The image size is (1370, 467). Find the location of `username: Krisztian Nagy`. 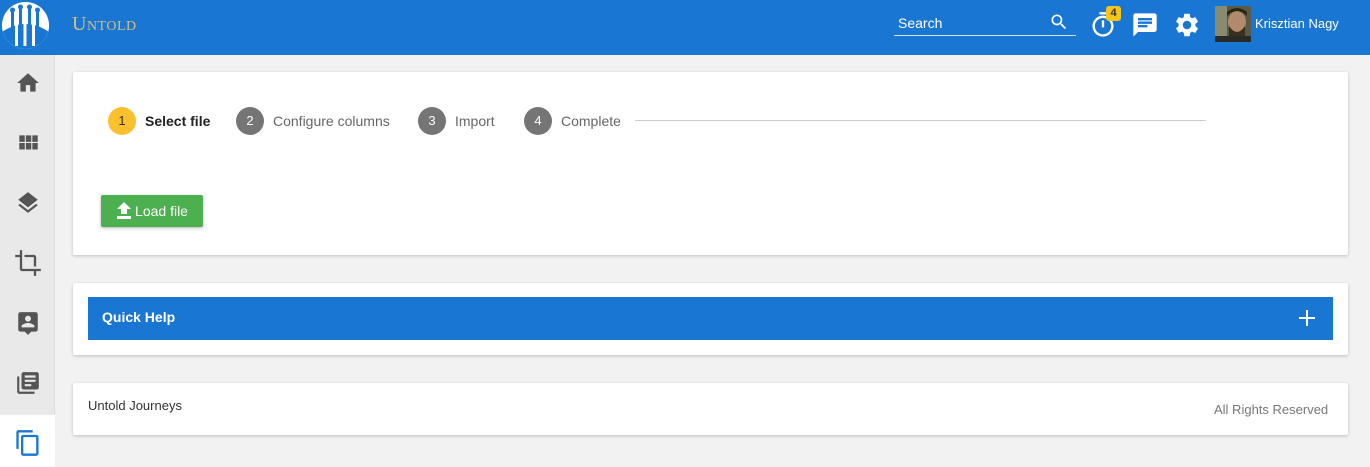

username: Krisztian Nagy is located at coordinates (1297, 23).